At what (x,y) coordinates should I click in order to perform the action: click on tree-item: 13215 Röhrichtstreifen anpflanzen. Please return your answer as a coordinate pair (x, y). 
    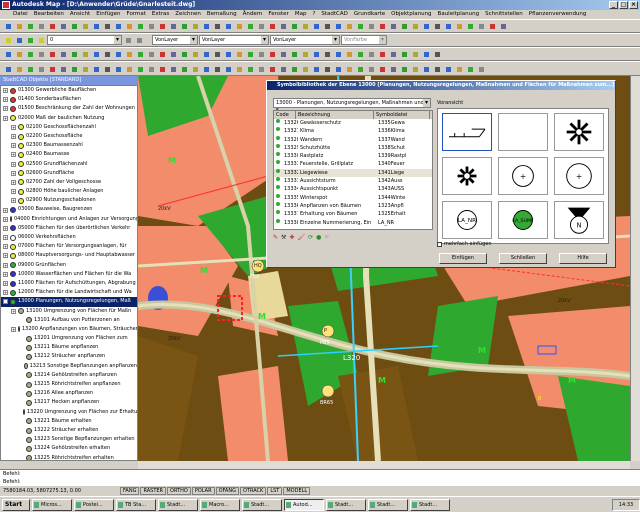
    Looking at the image, I should click on (69, 384).